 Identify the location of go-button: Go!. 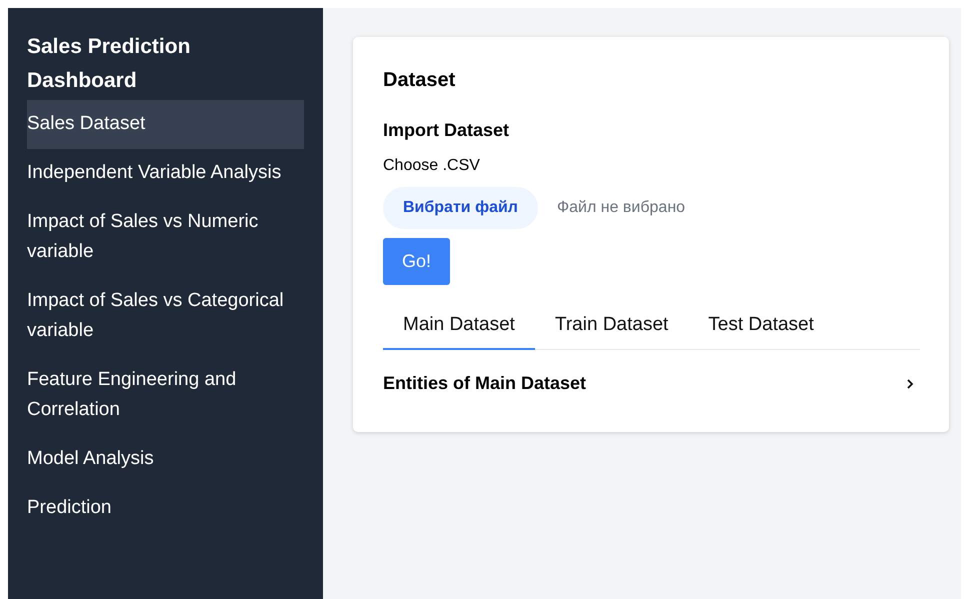
(416, 261).